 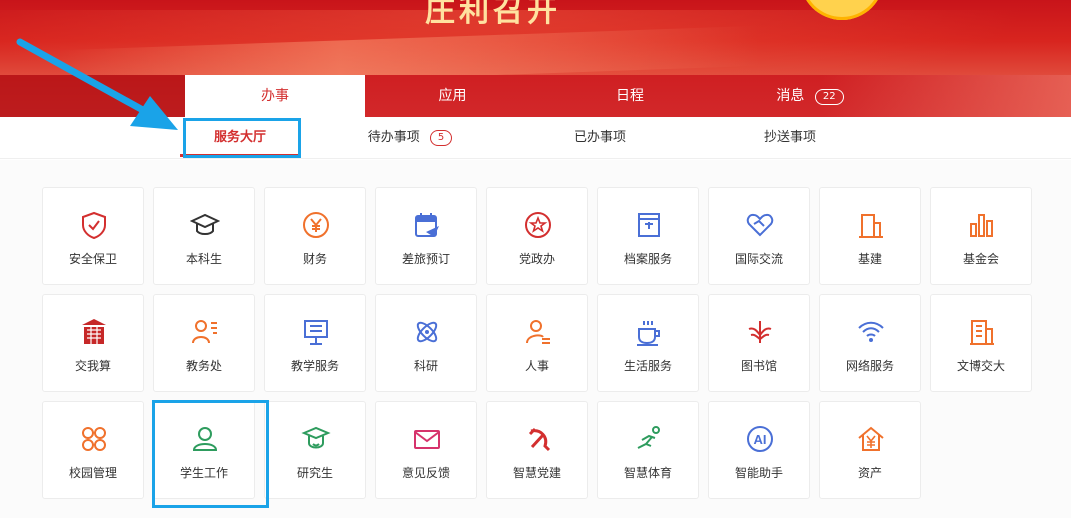 What do you see at coordinates (97, 84) in the screenshot?
I see `pointer-arrow-icon` at bounding box center [97, 84].